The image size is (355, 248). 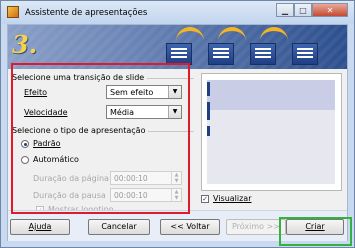 What do you see at coordinates (13, 12) in the screenshot?
I see `app-icon` at bounding box center [13, 12].